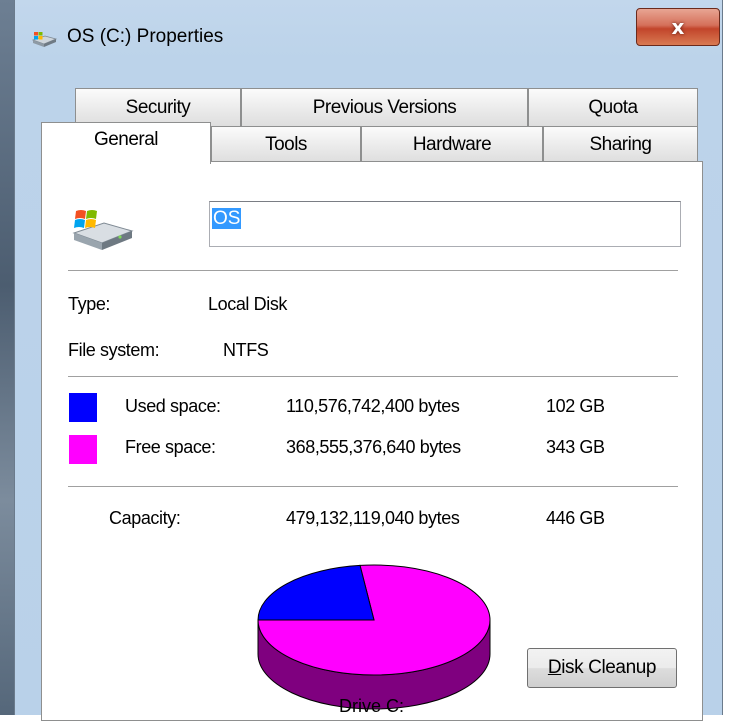  I want to click on tab-tools: Tools, so click(286, 144).